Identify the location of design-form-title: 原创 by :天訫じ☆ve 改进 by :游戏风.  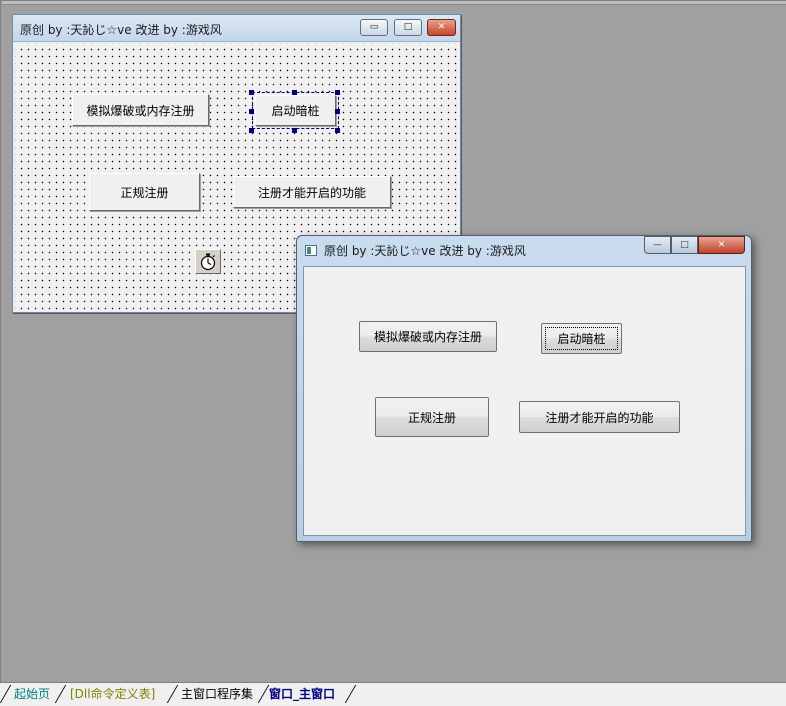
(121, 30).